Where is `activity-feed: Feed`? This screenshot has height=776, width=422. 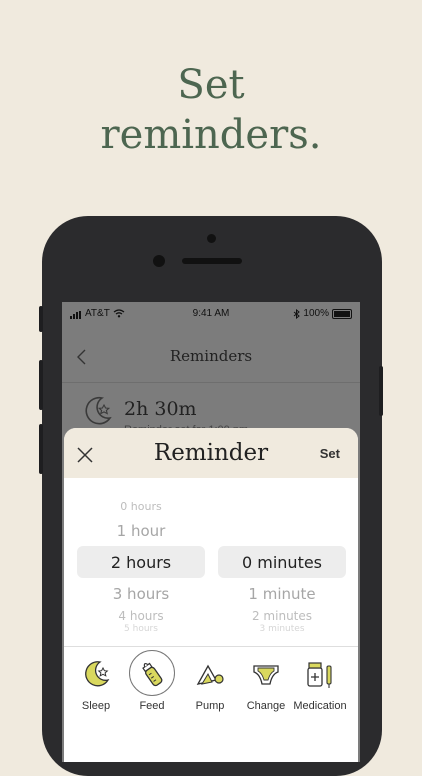
activity-feed: Feed is located at coordinates (152, 687).